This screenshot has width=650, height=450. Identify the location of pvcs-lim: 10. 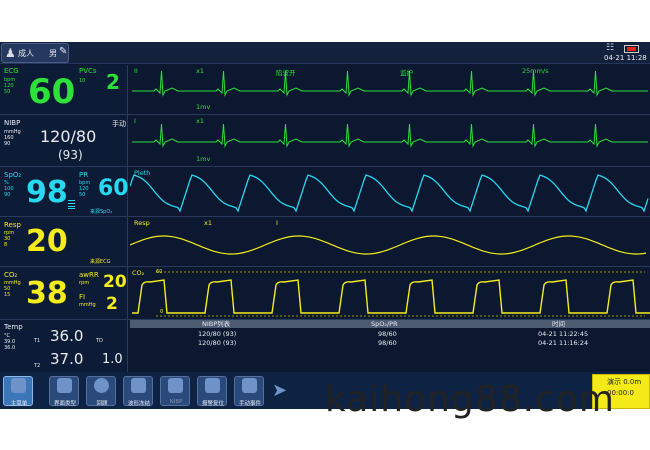
(82, 81).